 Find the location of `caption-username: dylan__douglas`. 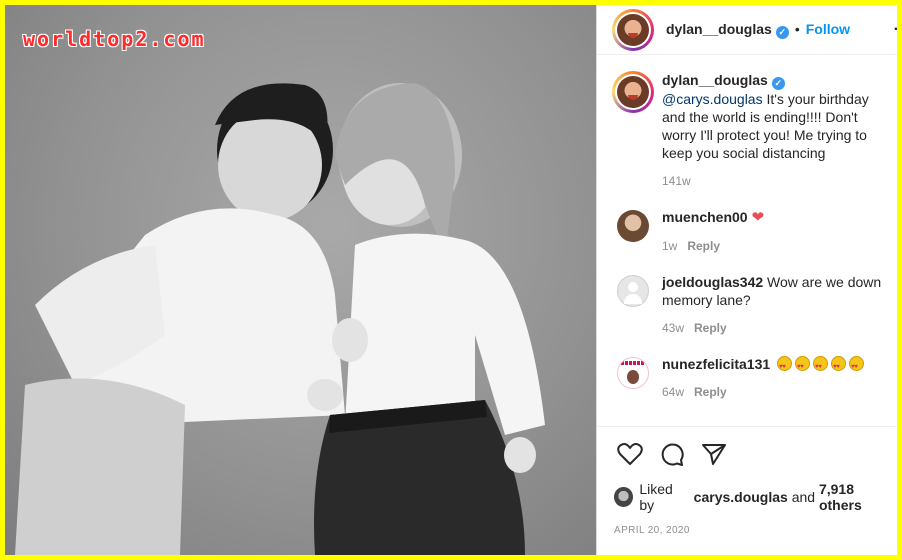

caption-username: dylan__douglas is located at coordinates (715, 80).